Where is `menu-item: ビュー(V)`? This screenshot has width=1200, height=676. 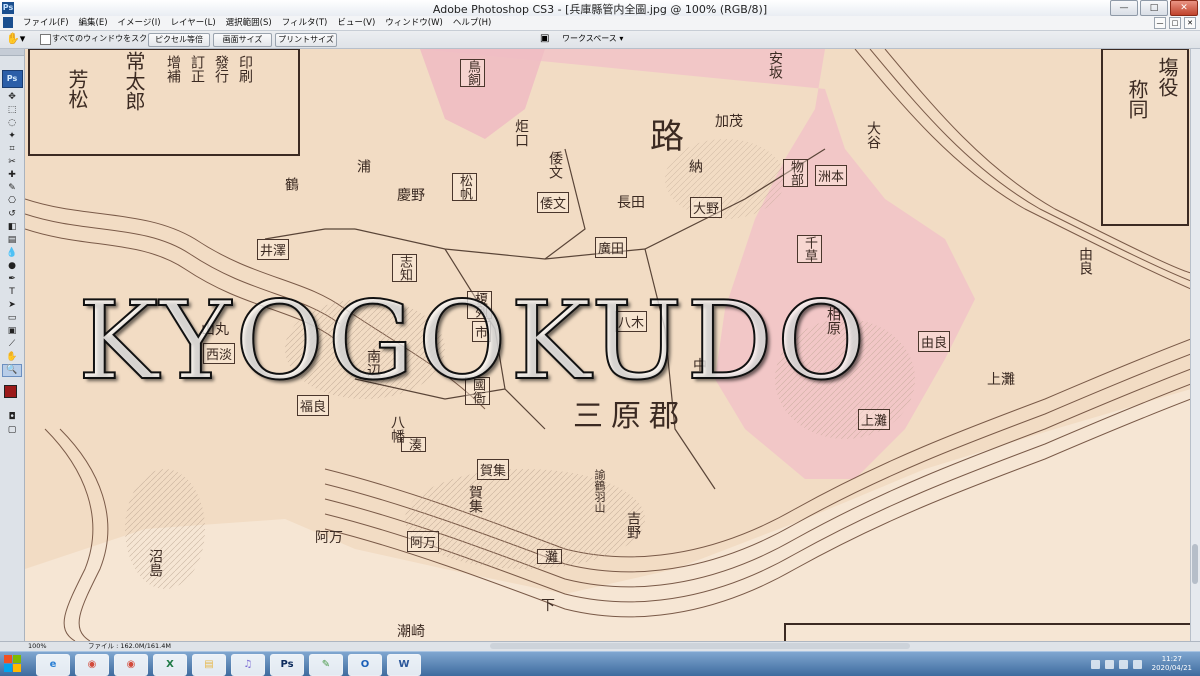 menu-item: ビュー(V) is located at coordinates (356, 23).